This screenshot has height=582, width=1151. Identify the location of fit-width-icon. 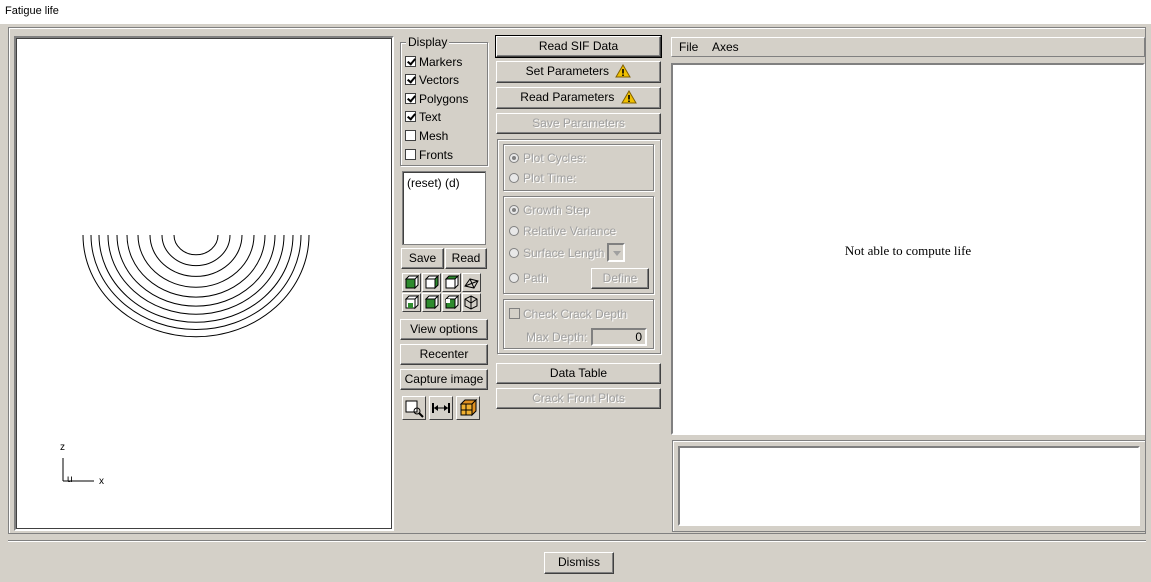
(441, 408).